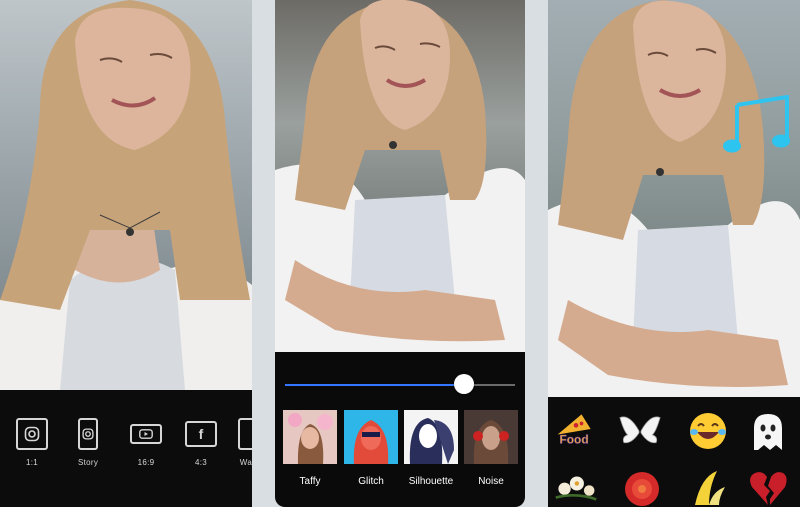  I want to click on laughing-emoji-icon, so click(708, 431).